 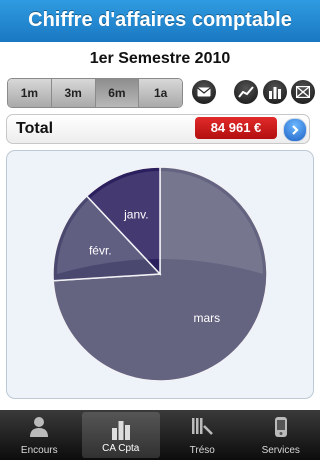 What do you see at coordinates (73, 93) in the screenshot?
I see `segment-3m: 3m` at bounding box center [73, 93].